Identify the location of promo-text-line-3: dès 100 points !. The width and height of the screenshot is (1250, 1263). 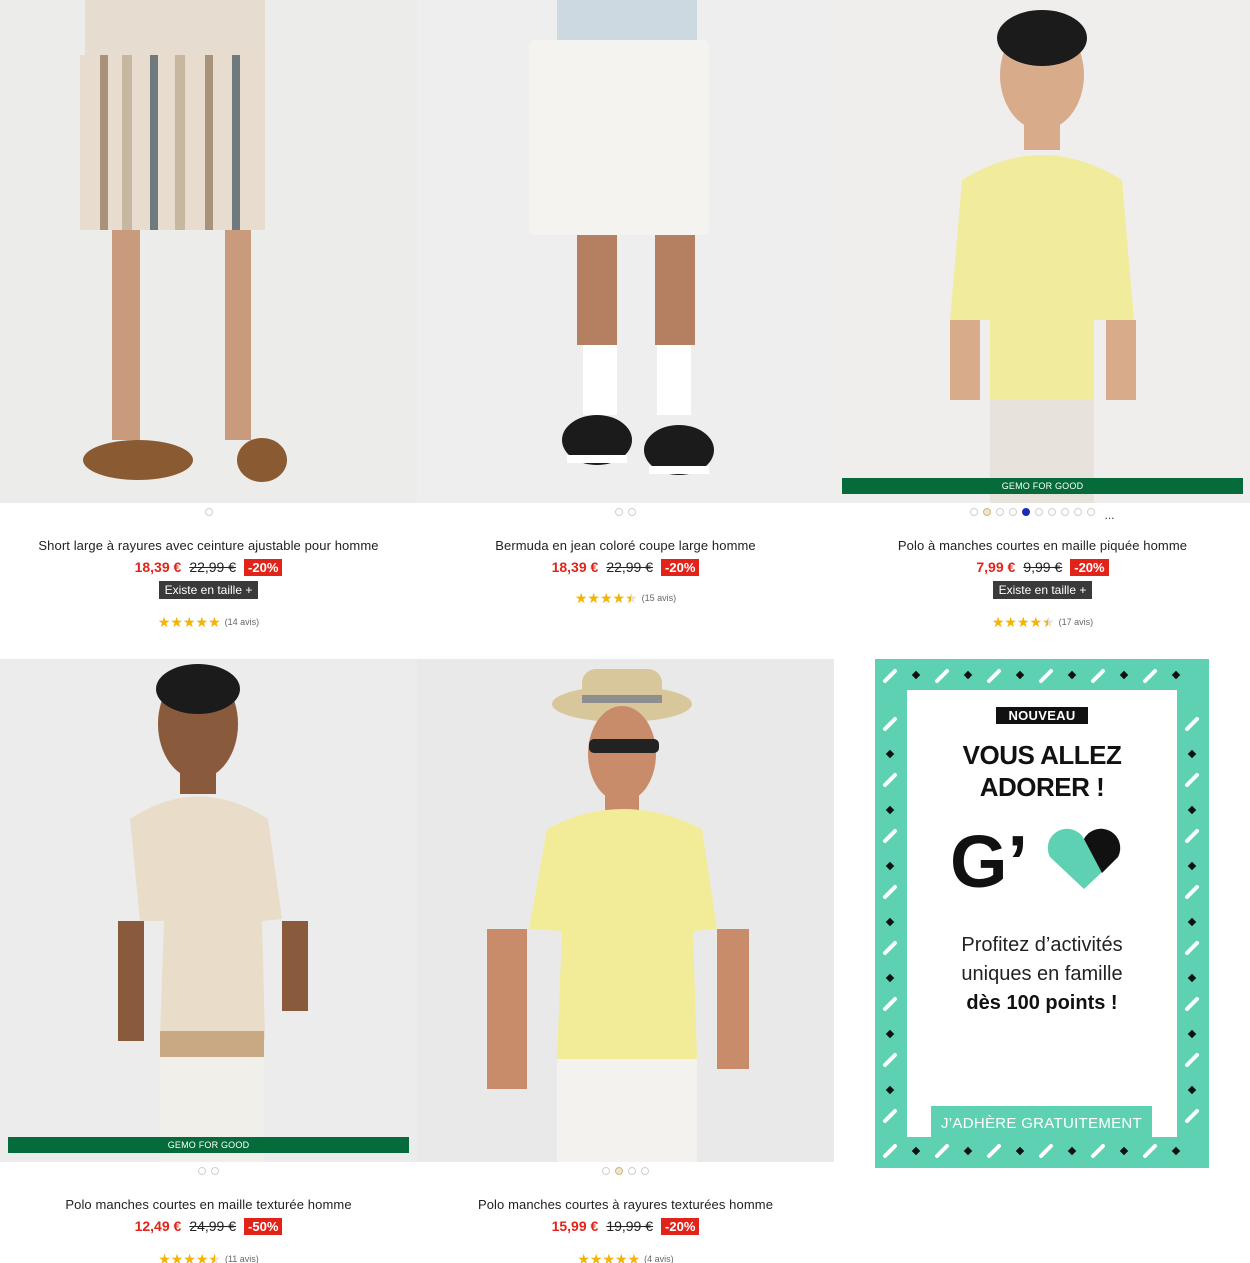
(1042, 1003).